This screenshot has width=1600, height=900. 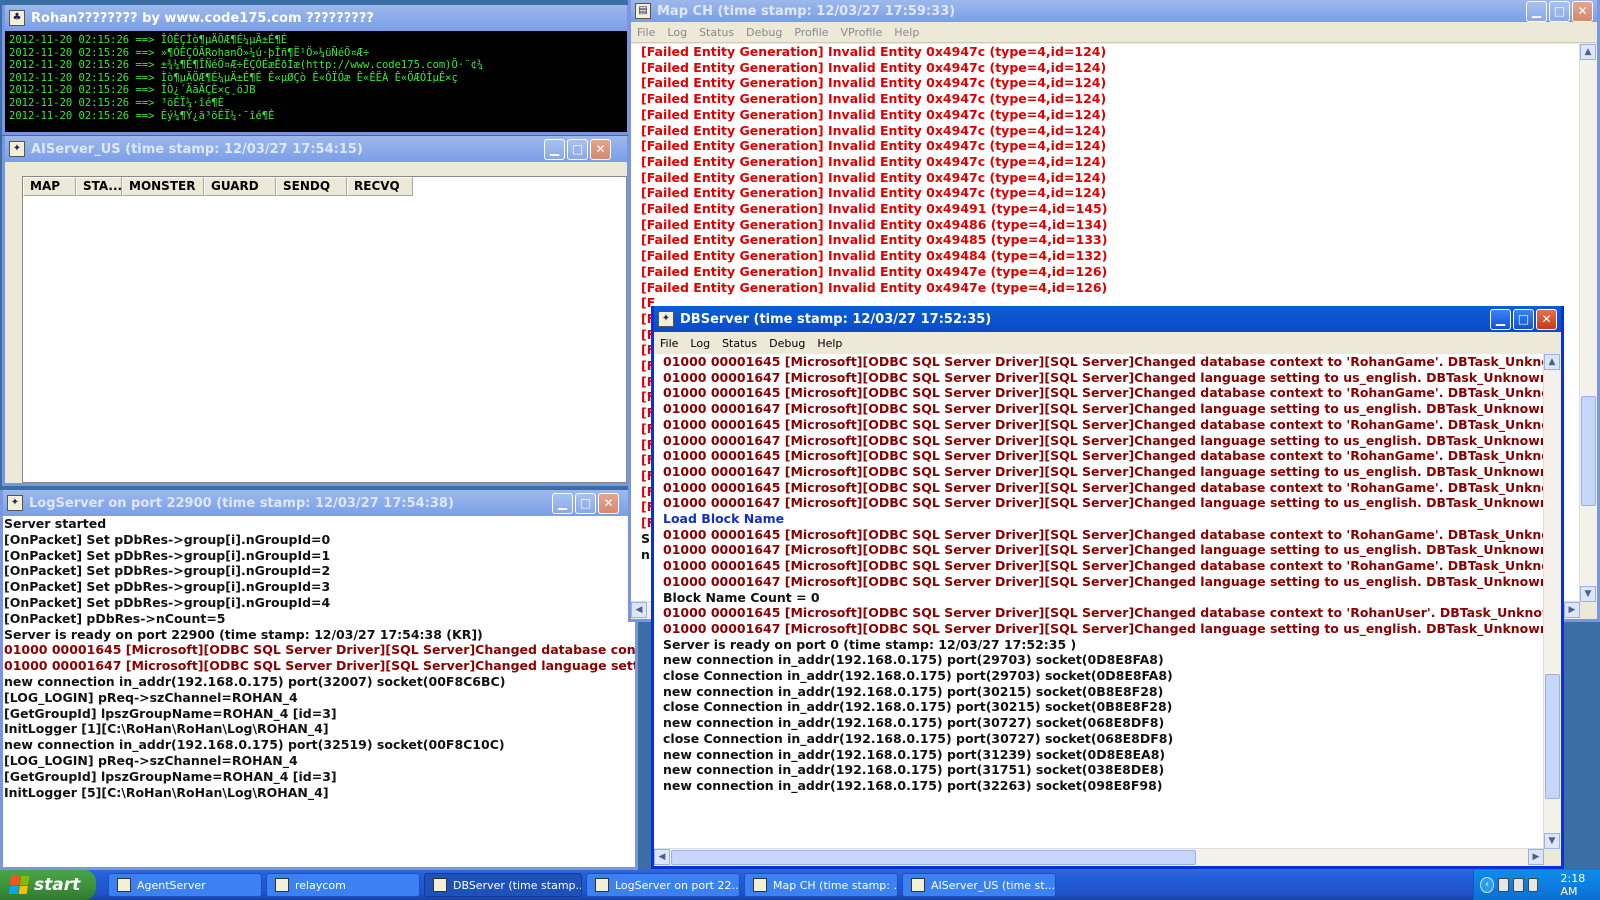 What do you see at coordinates (163, 186) in the screenshot?
I see `column-header-monster: MONSTER` at bounding box center [163, 186].